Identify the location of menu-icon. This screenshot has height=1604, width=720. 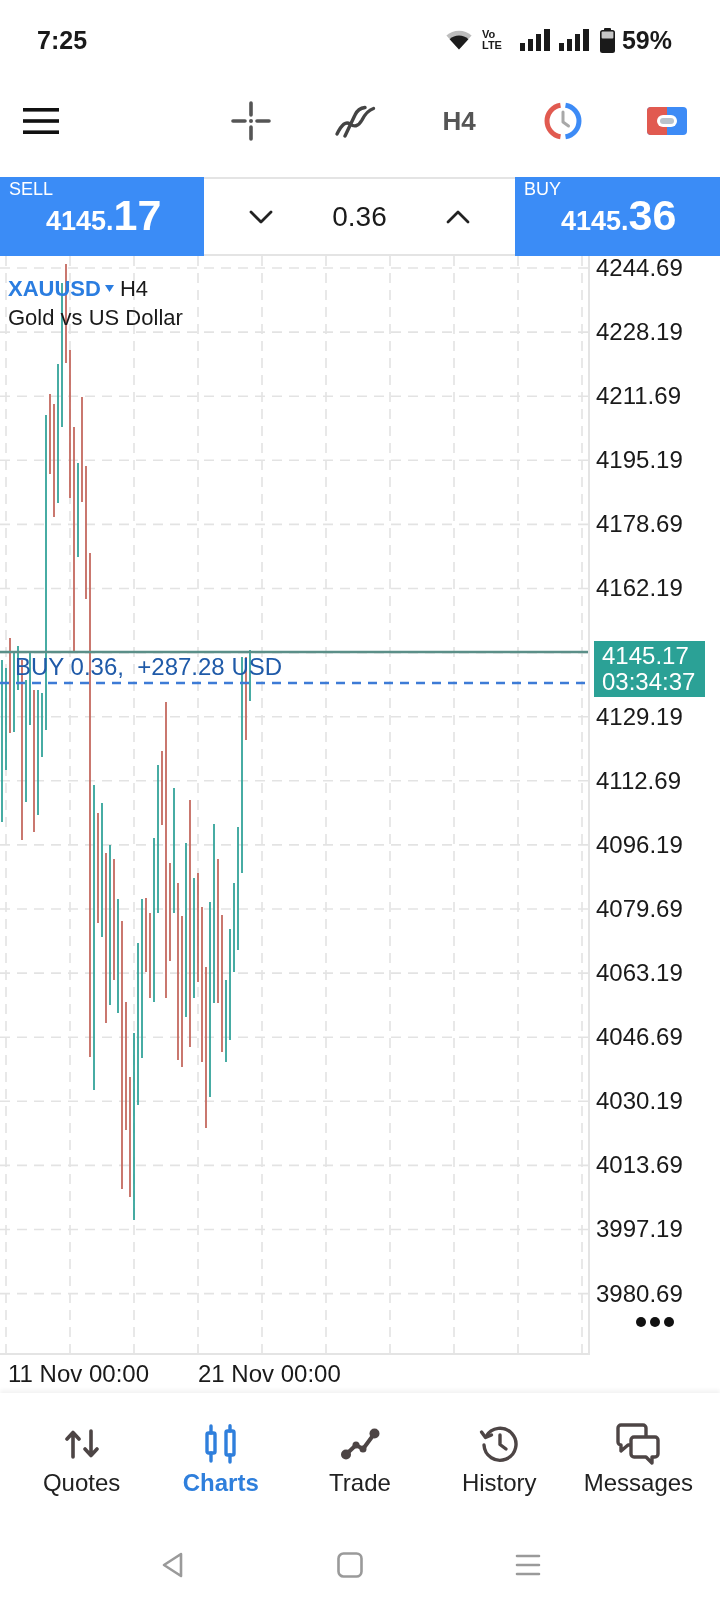
(41, 121).